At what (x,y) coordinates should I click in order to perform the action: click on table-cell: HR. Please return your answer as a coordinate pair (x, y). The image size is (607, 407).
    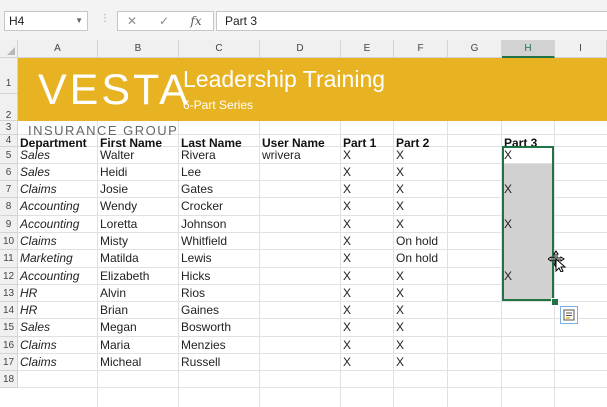
    Looking at the image, I should click on (58, 310).